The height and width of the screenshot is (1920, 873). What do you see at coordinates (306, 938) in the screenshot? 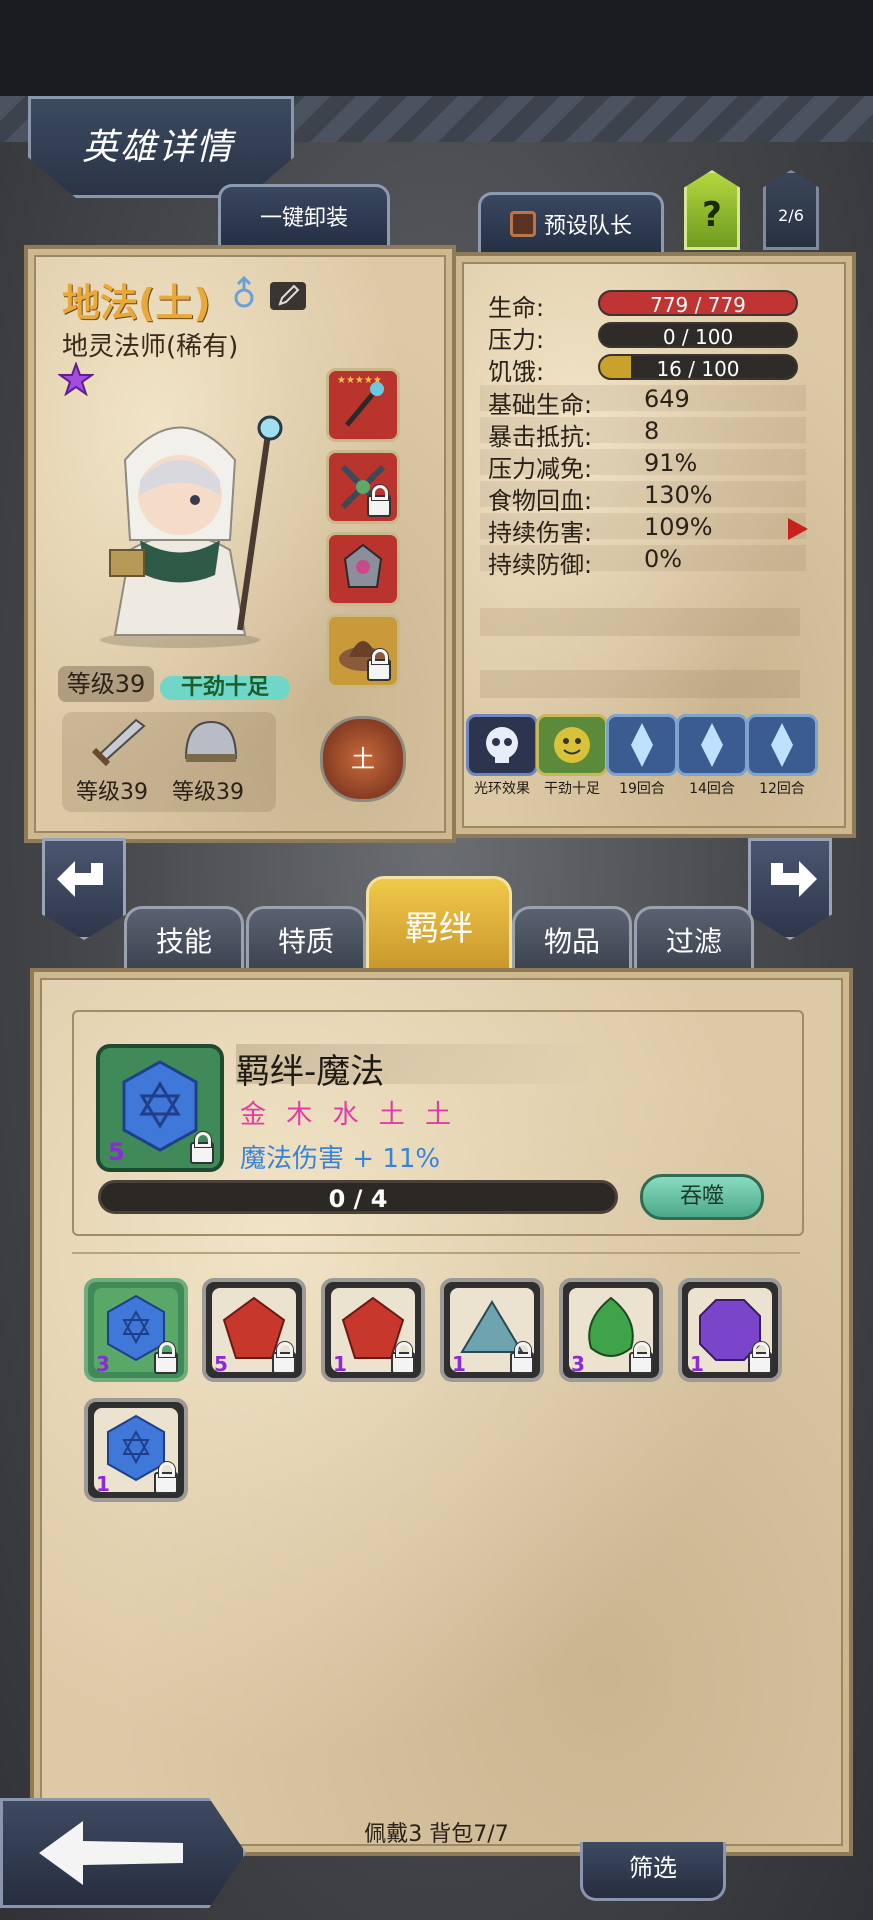
I see `tab-traits: 特质` at bounding box center [306, 938].